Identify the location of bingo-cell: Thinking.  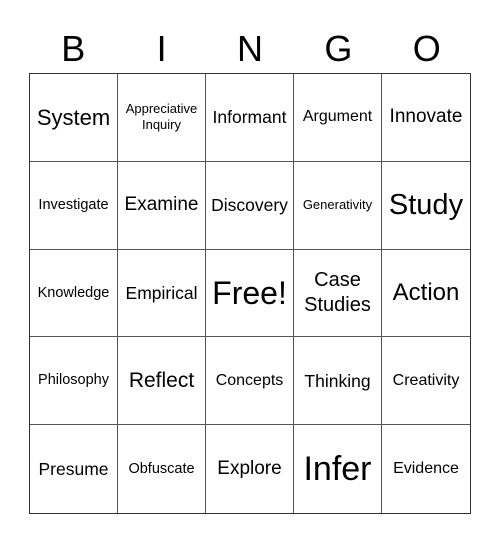
(338, 381).